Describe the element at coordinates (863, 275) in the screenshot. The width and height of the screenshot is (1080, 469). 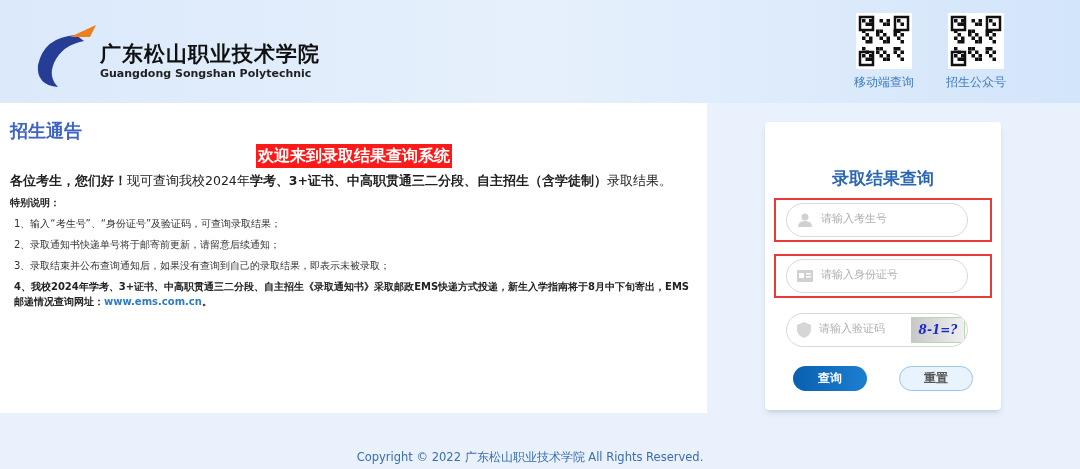
I see `input-field: 请输入身份证号` at that location.